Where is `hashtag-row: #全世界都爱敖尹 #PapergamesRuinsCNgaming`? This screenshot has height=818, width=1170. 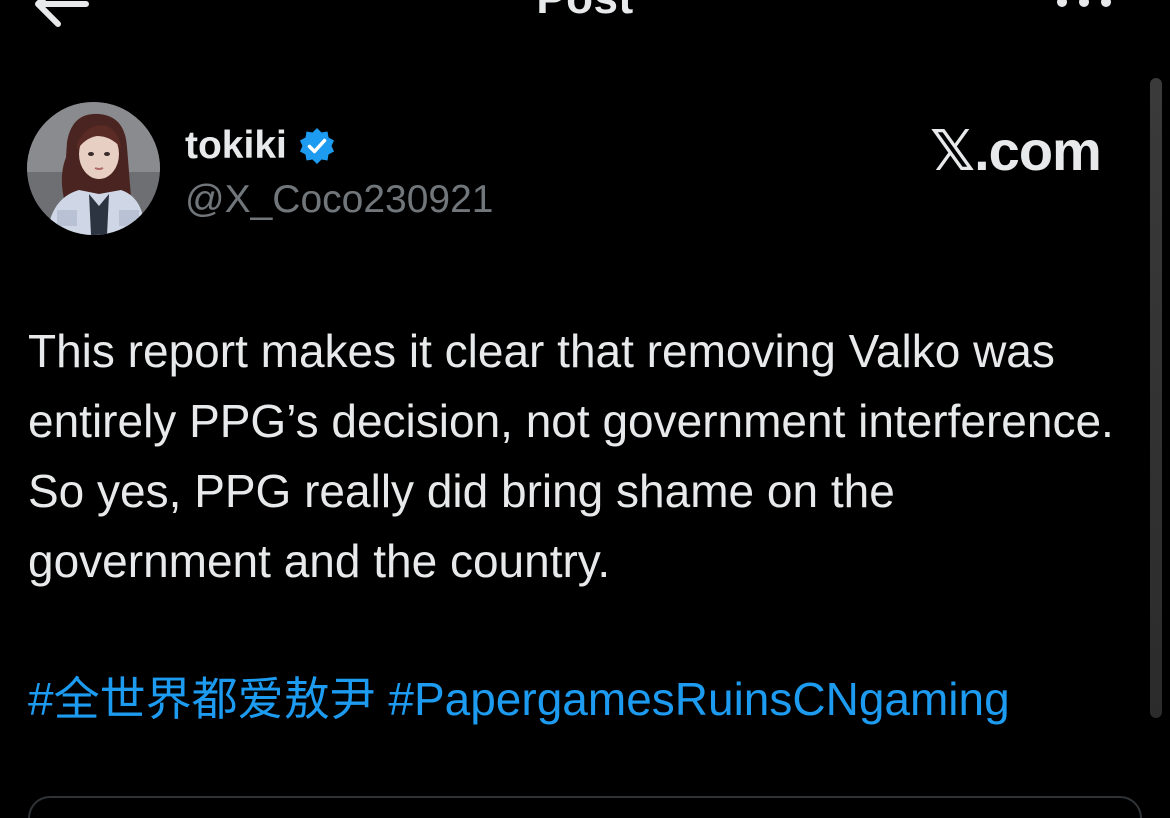
hashtag-row: #全世界都爱敖尹 #PapergamesRuinsCNgaming is located at coordinates (519, 699).